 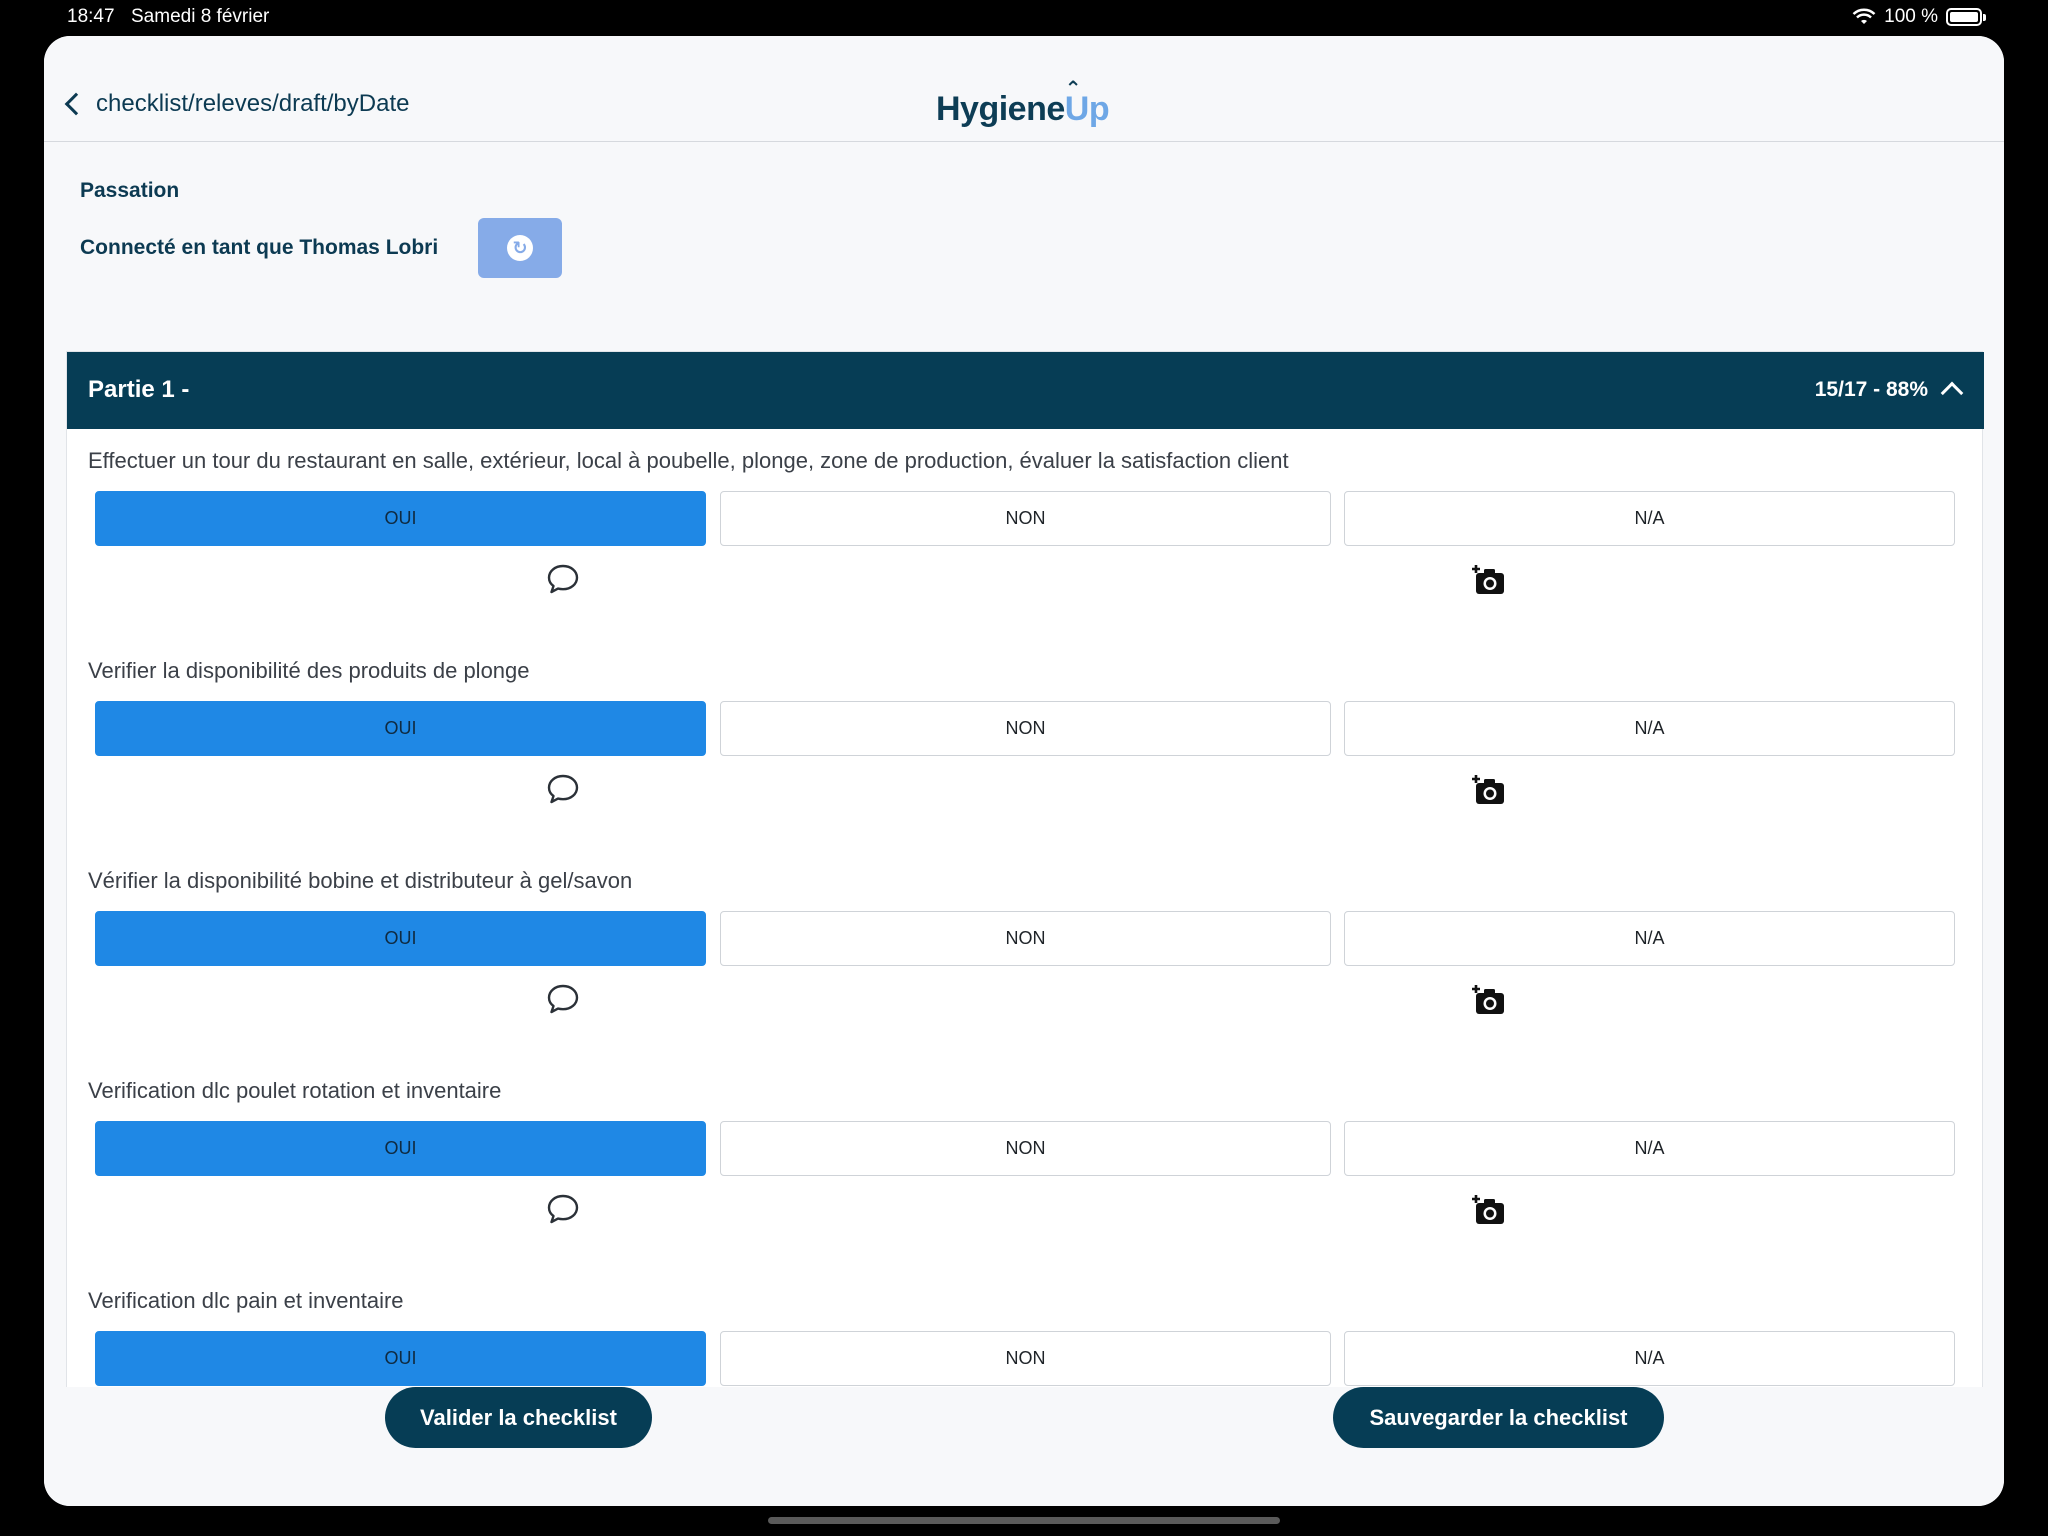 I want to click on status-time: 18:47, so click(x=91, y=16).